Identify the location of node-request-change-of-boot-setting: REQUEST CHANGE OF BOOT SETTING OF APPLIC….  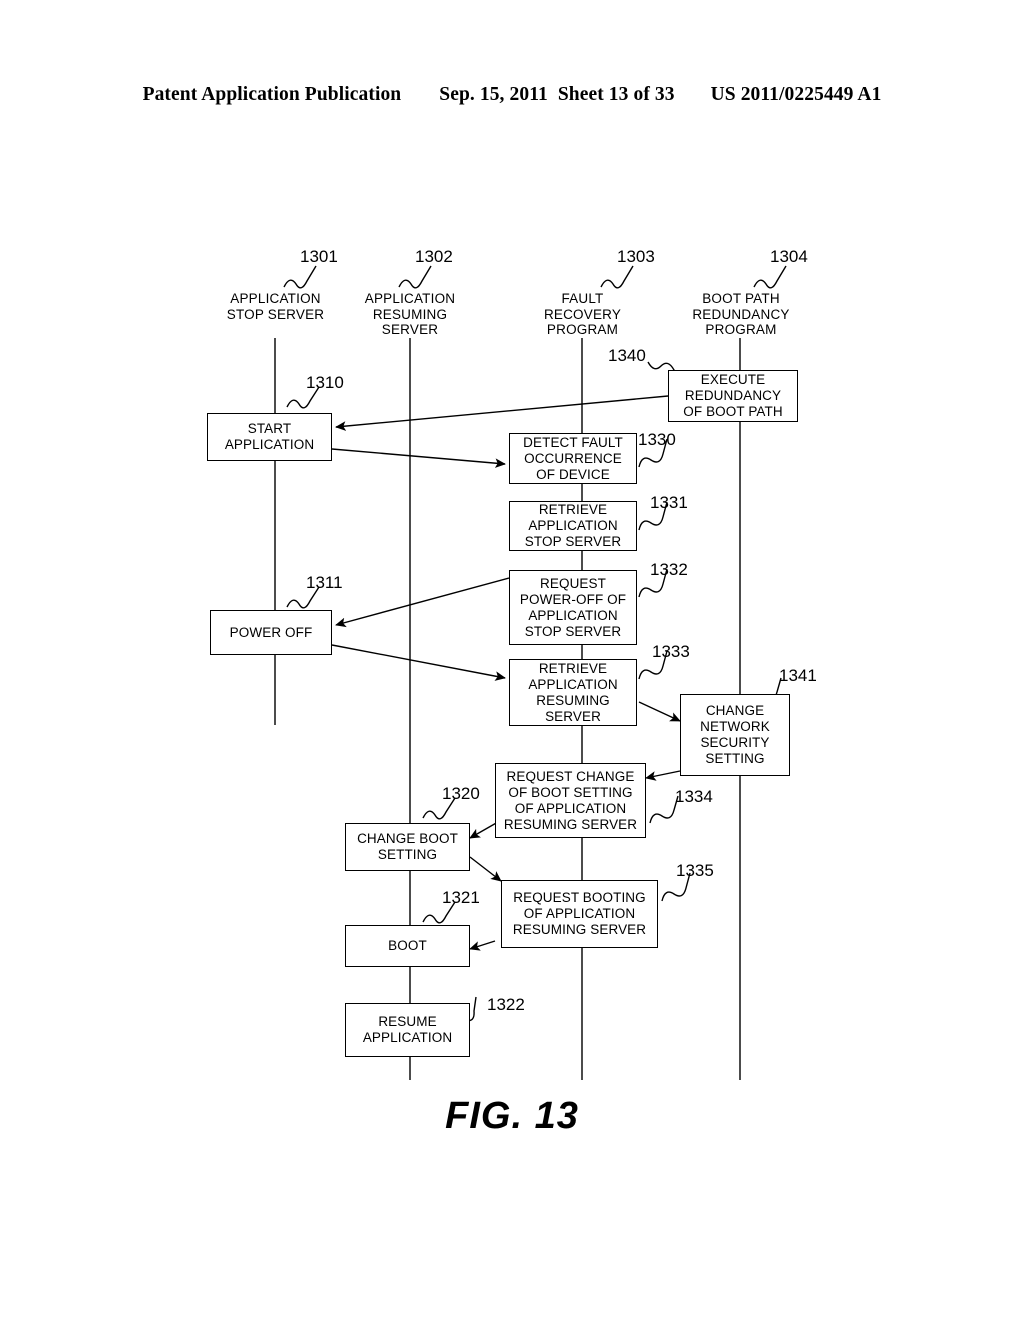
(570, 800).